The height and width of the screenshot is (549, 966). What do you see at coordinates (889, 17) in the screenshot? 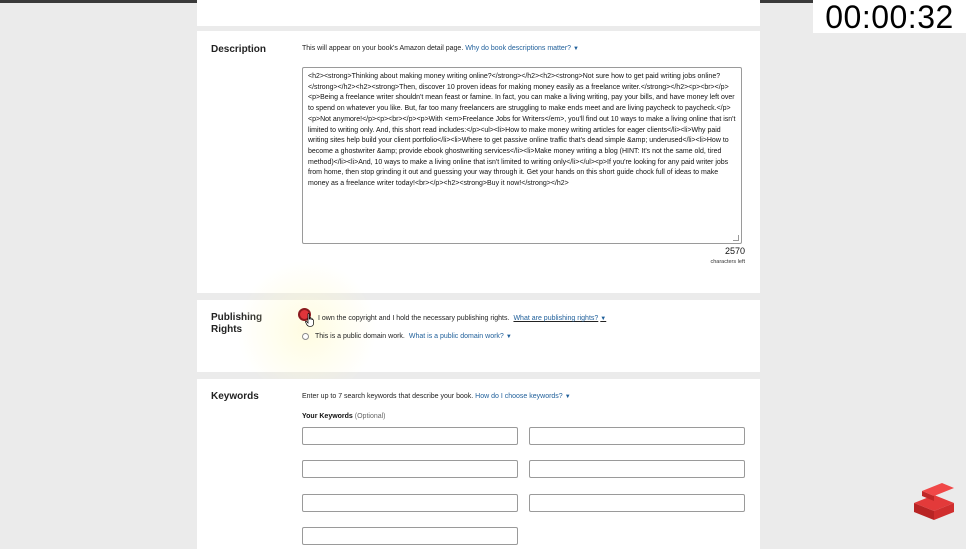
I see `recording-timer: 00:00:32` at bounding box center [889, 17].